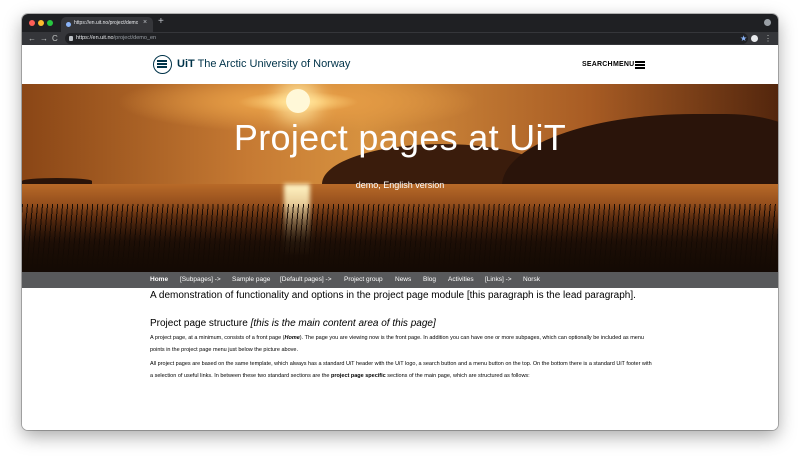  What do you see at coordinates (768, 38) in the screenshot?
I see `browser-menu-icon: ⋮` at bounding box center [768, 38].